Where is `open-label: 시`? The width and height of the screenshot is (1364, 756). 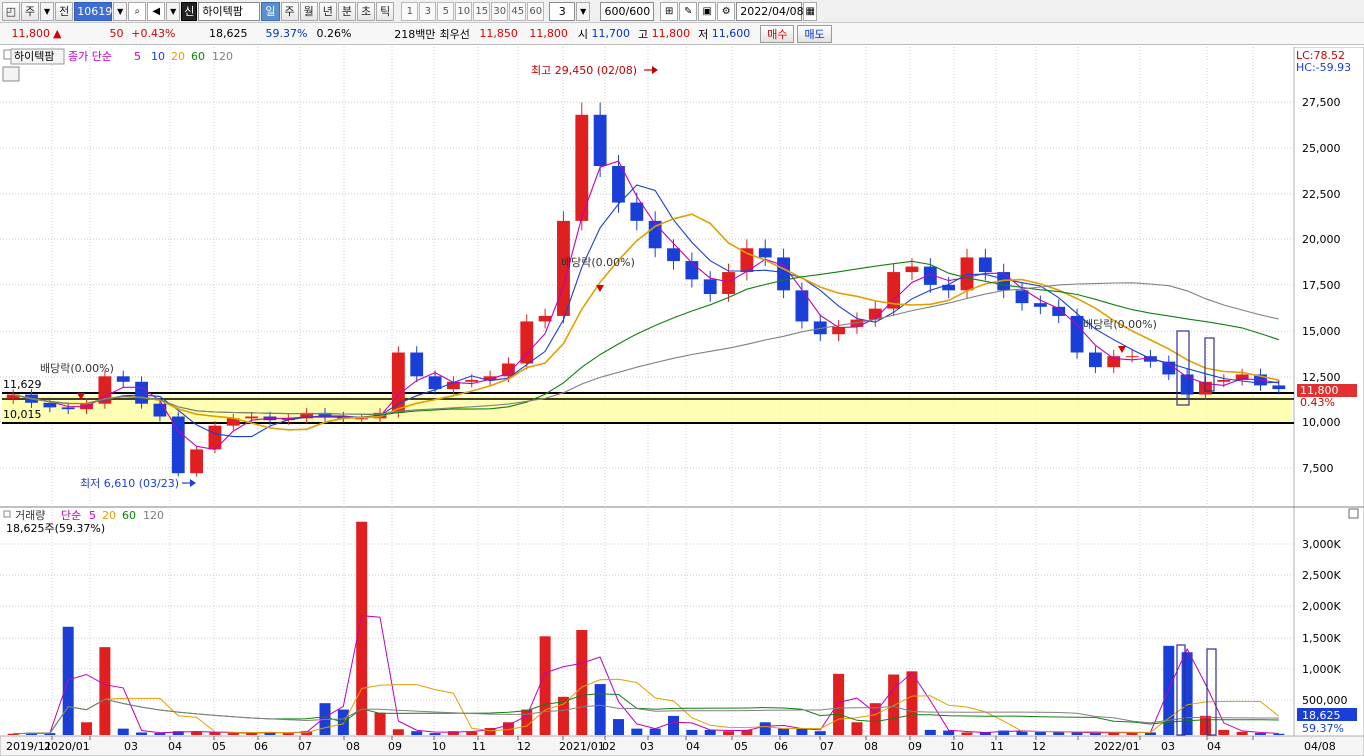
open-label: 시 is located at coordinates (582, 34).